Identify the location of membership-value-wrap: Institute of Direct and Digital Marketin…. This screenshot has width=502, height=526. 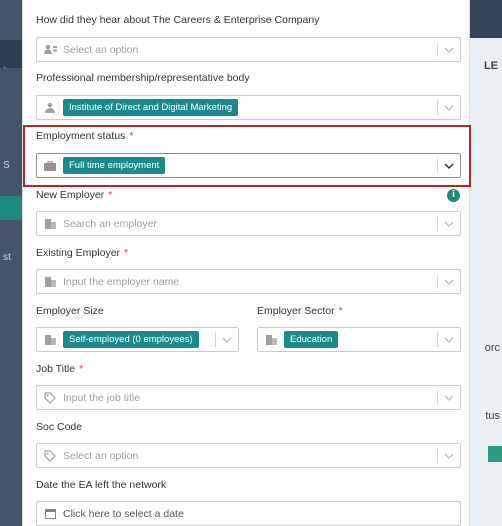
(250, 107).